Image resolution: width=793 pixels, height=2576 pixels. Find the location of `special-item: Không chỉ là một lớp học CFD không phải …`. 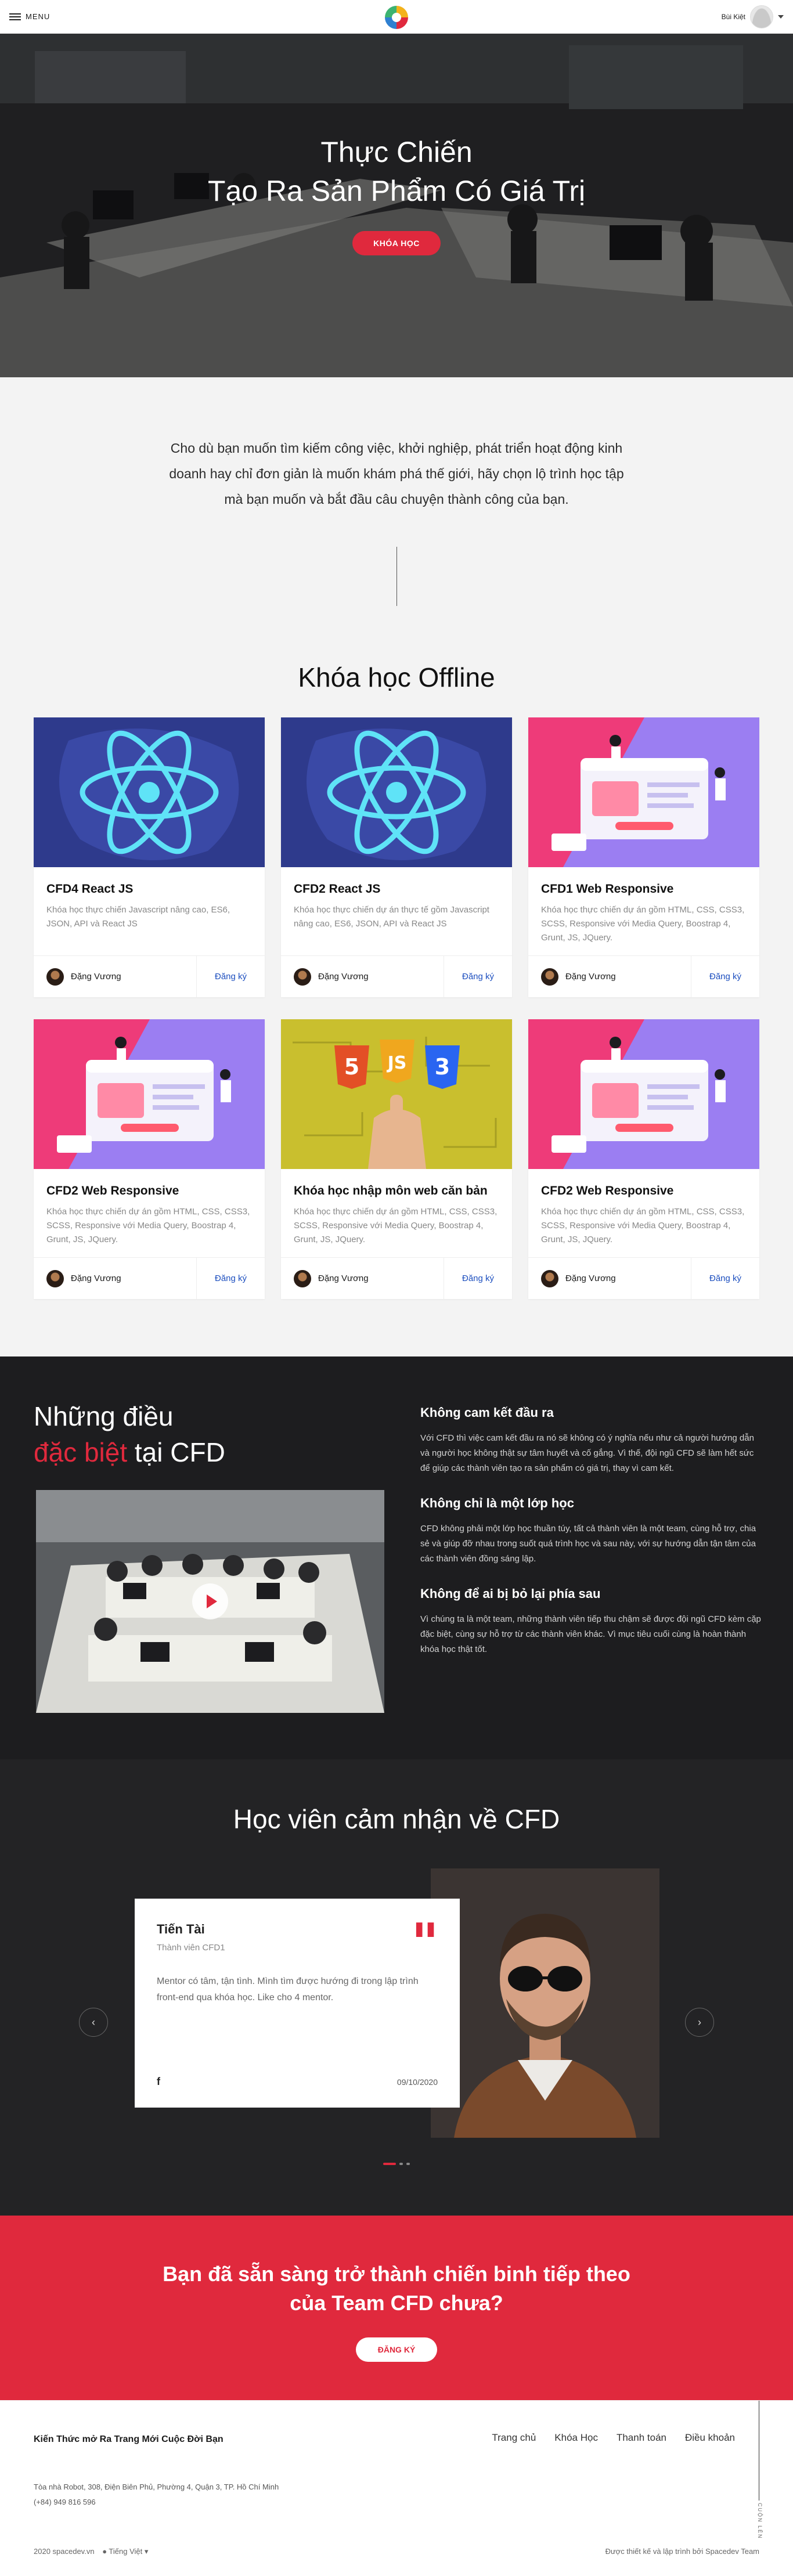

special-item: Không chỉ là một lớp học CFD không phải … is located at coordinates (591, 1532).